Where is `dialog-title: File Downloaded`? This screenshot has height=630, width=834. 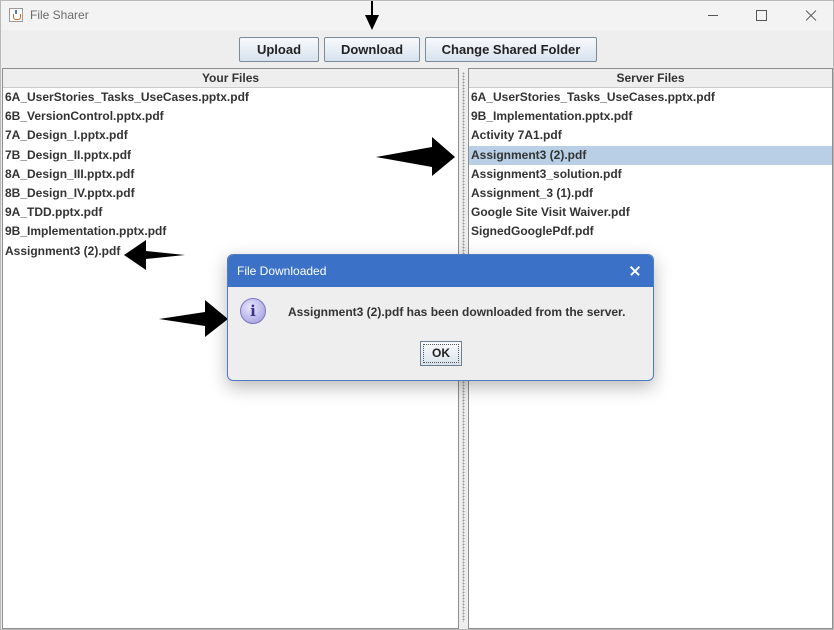 dialog-title: File Downloaded is located at coordinates (282, 271).